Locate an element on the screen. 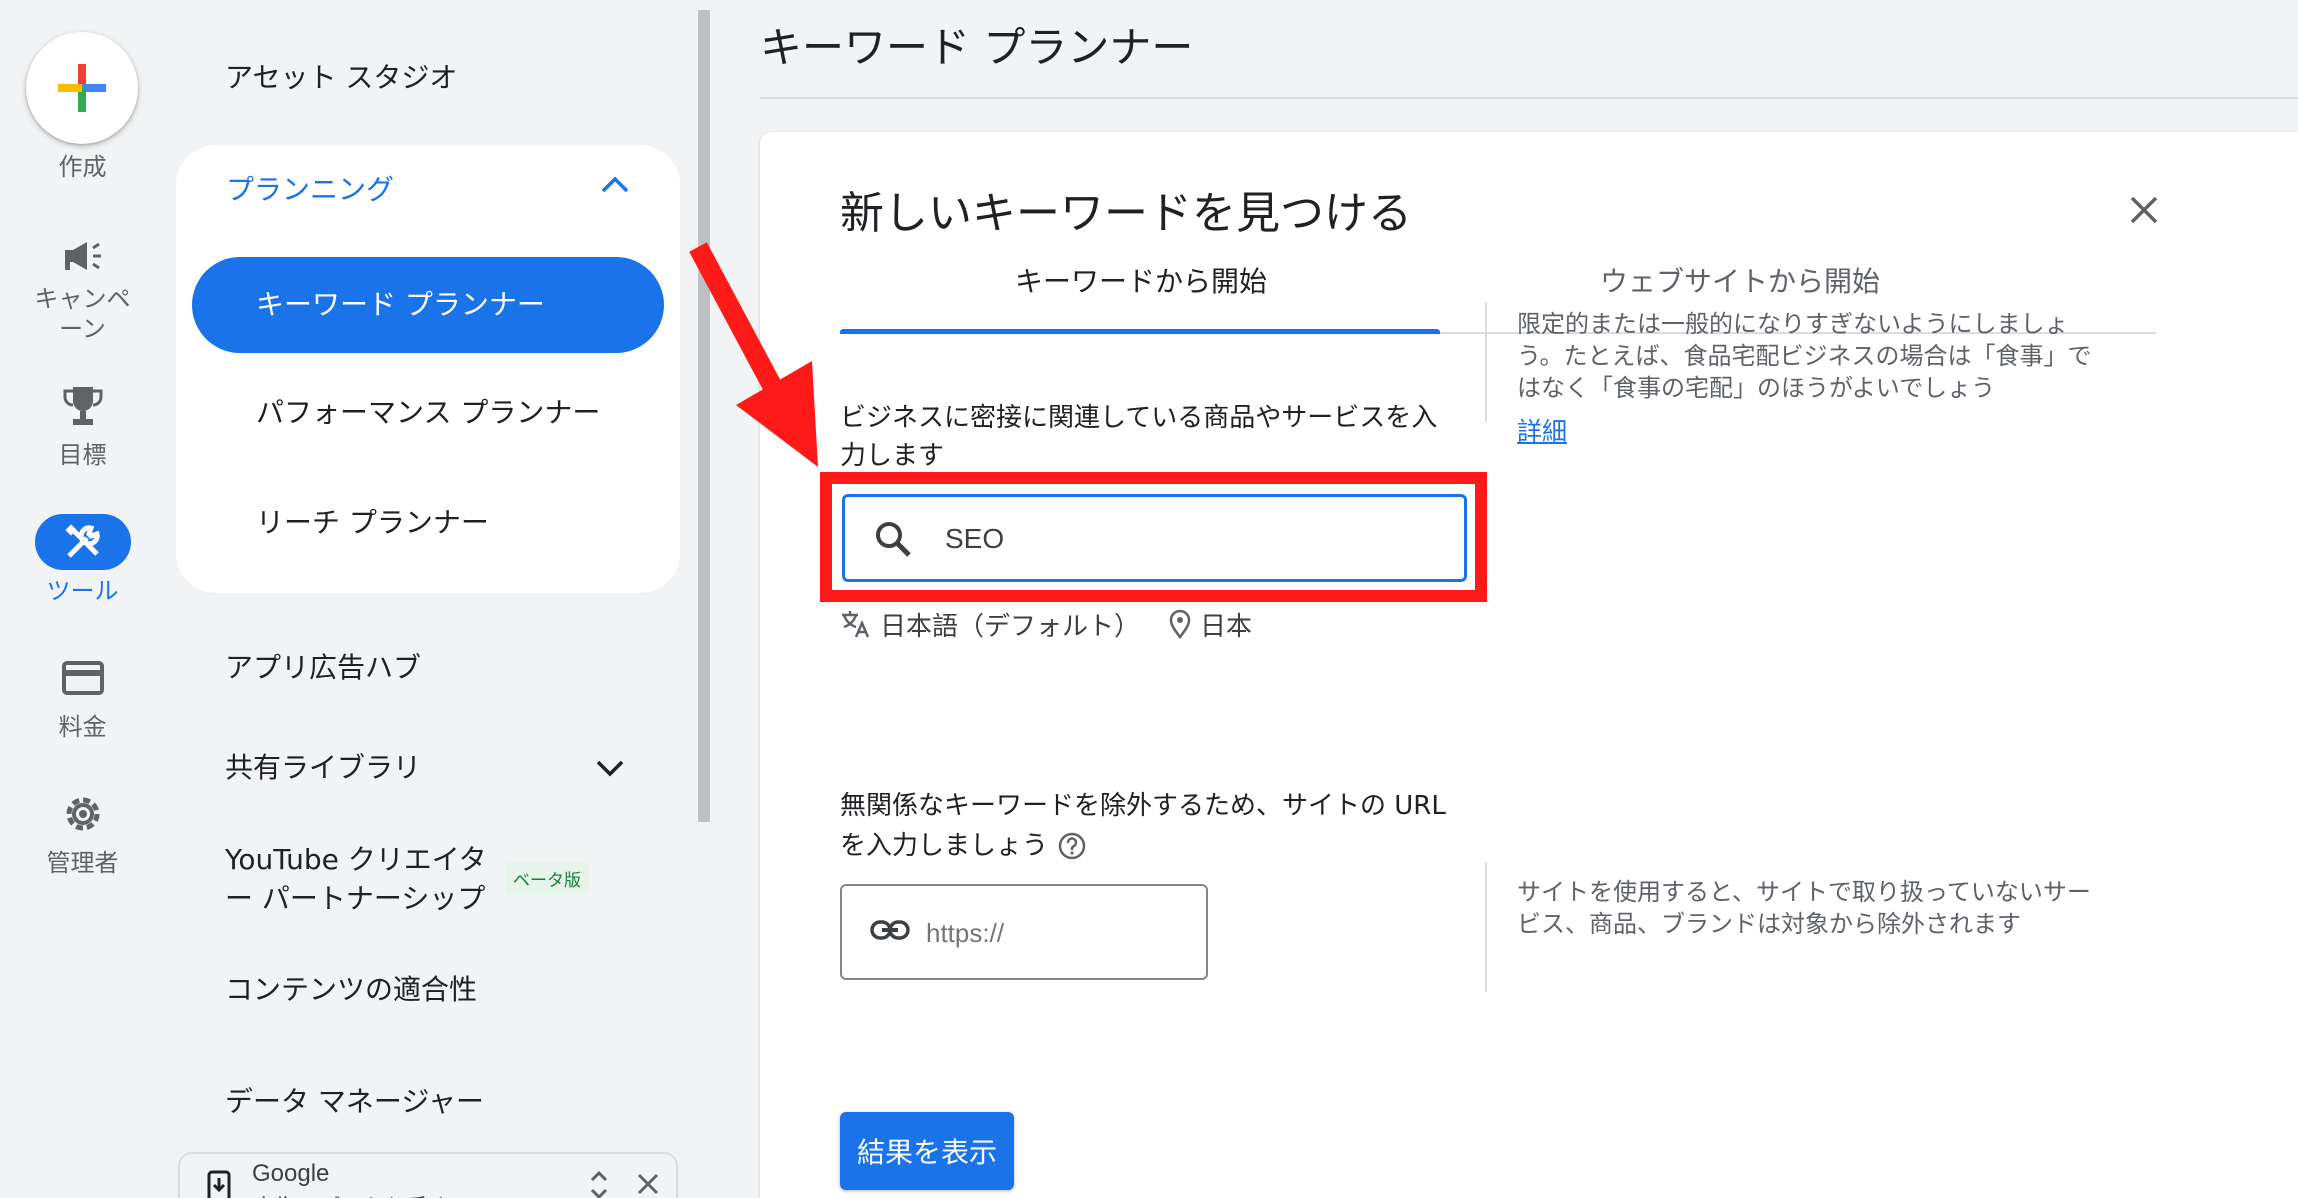 The width and height of the screenshot is (2298, 1198). url-field-label-line2-wrap: を入力しましょう is located at coordinates (1160, 846).